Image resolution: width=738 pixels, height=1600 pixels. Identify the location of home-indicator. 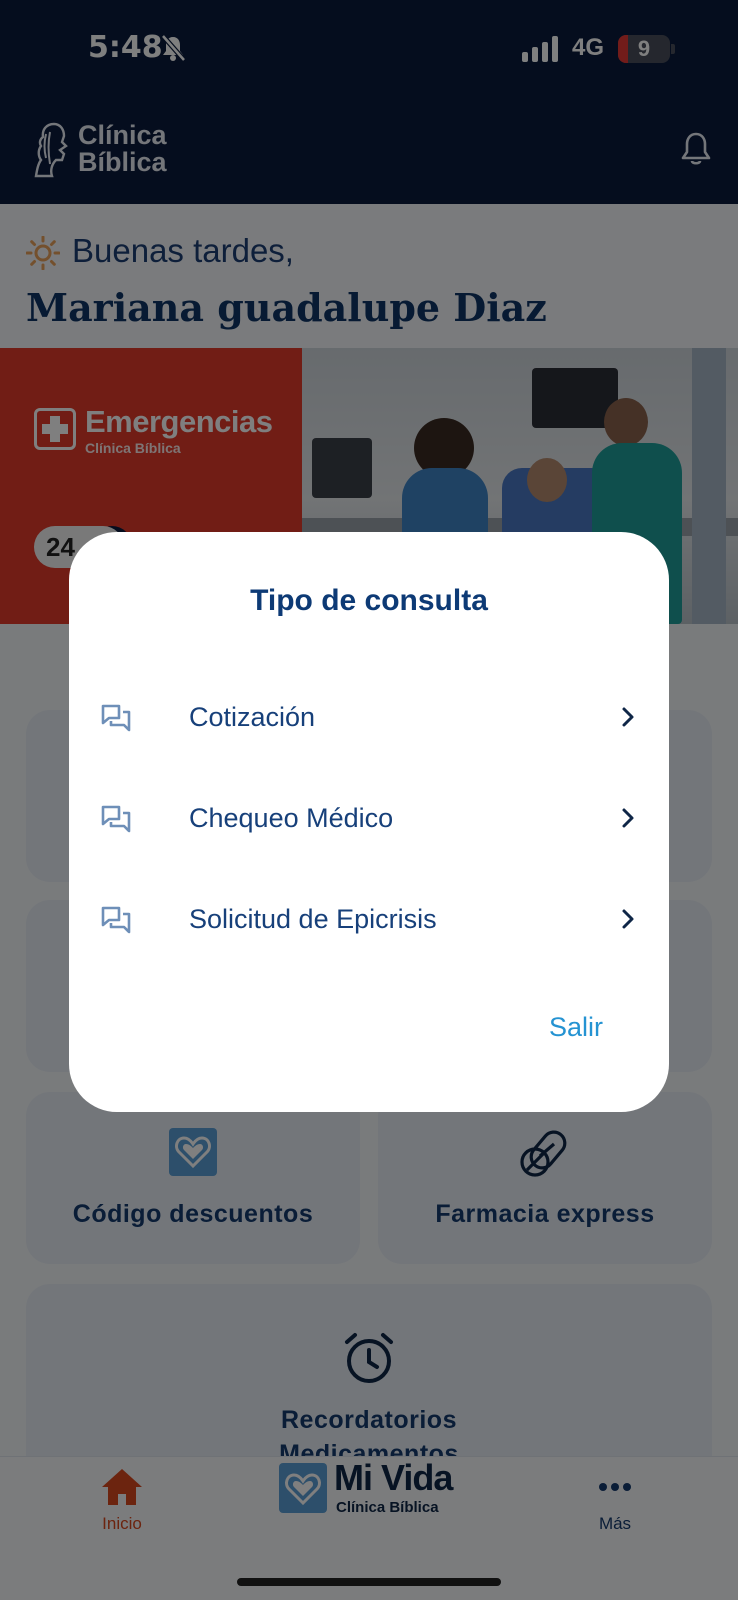
(369, 1582).